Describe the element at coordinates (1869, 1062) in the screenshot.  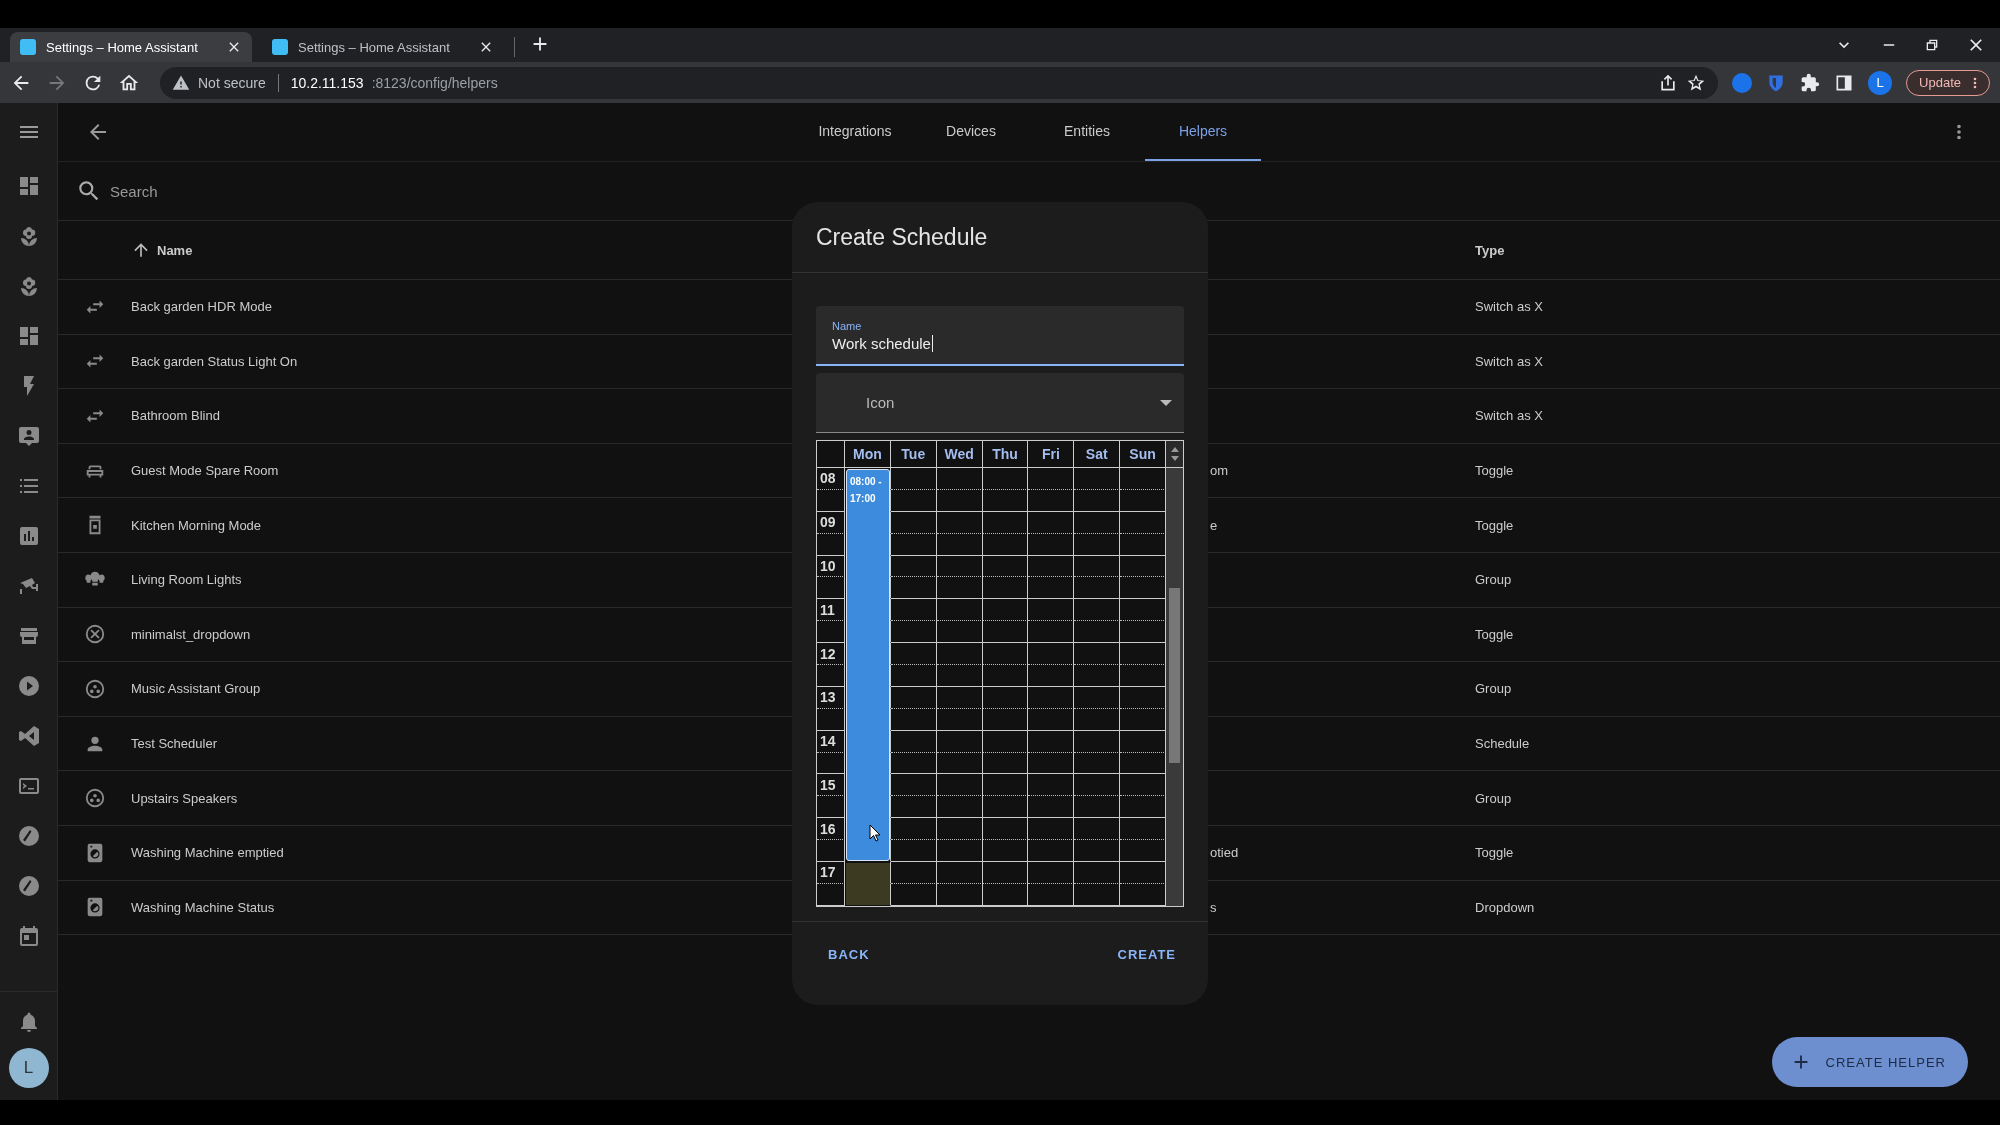
I see `create-helper-button: CREATE HELPER` at that location.